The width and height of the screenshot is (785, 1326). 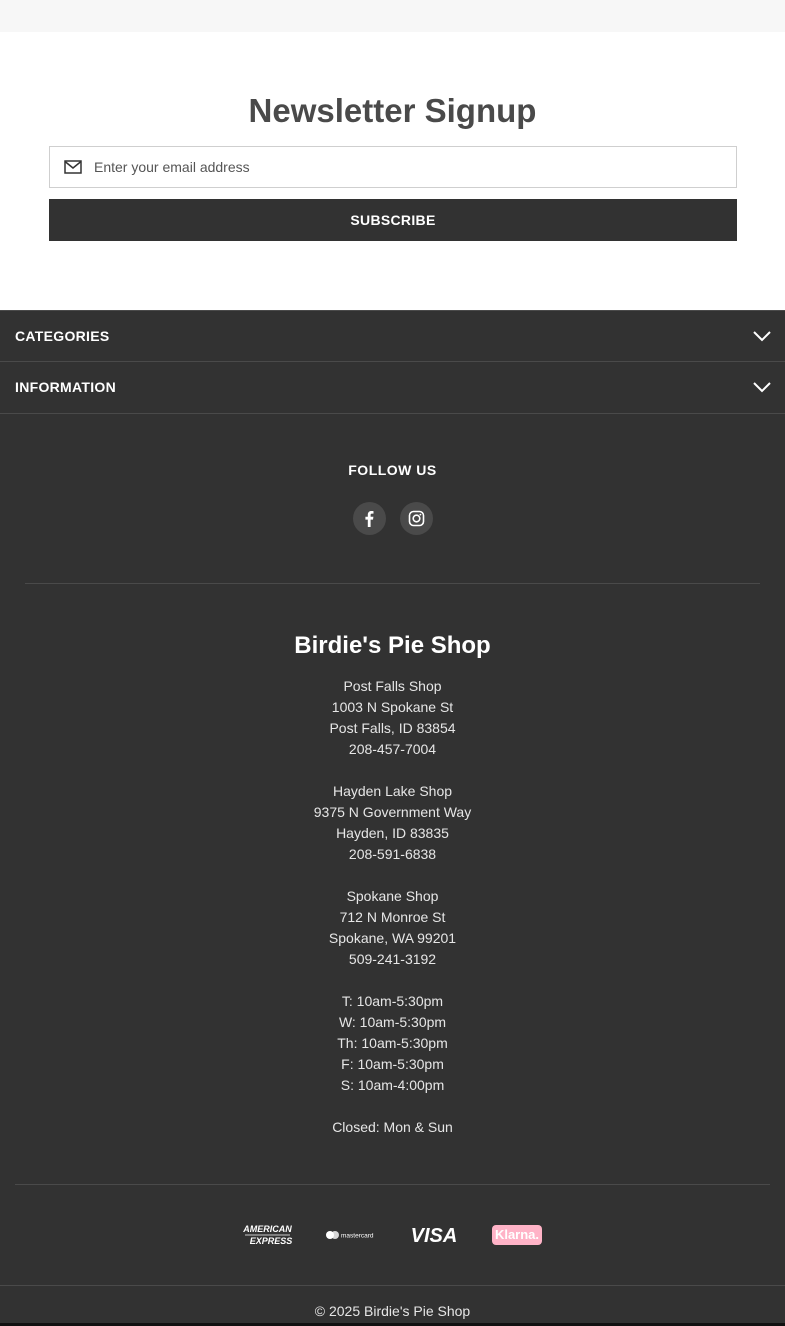 What do you see at coordinates (392, 470) in the screenshot?
I see `follow-us-heading: FOLLOW US` at bounding box center [392, 470].